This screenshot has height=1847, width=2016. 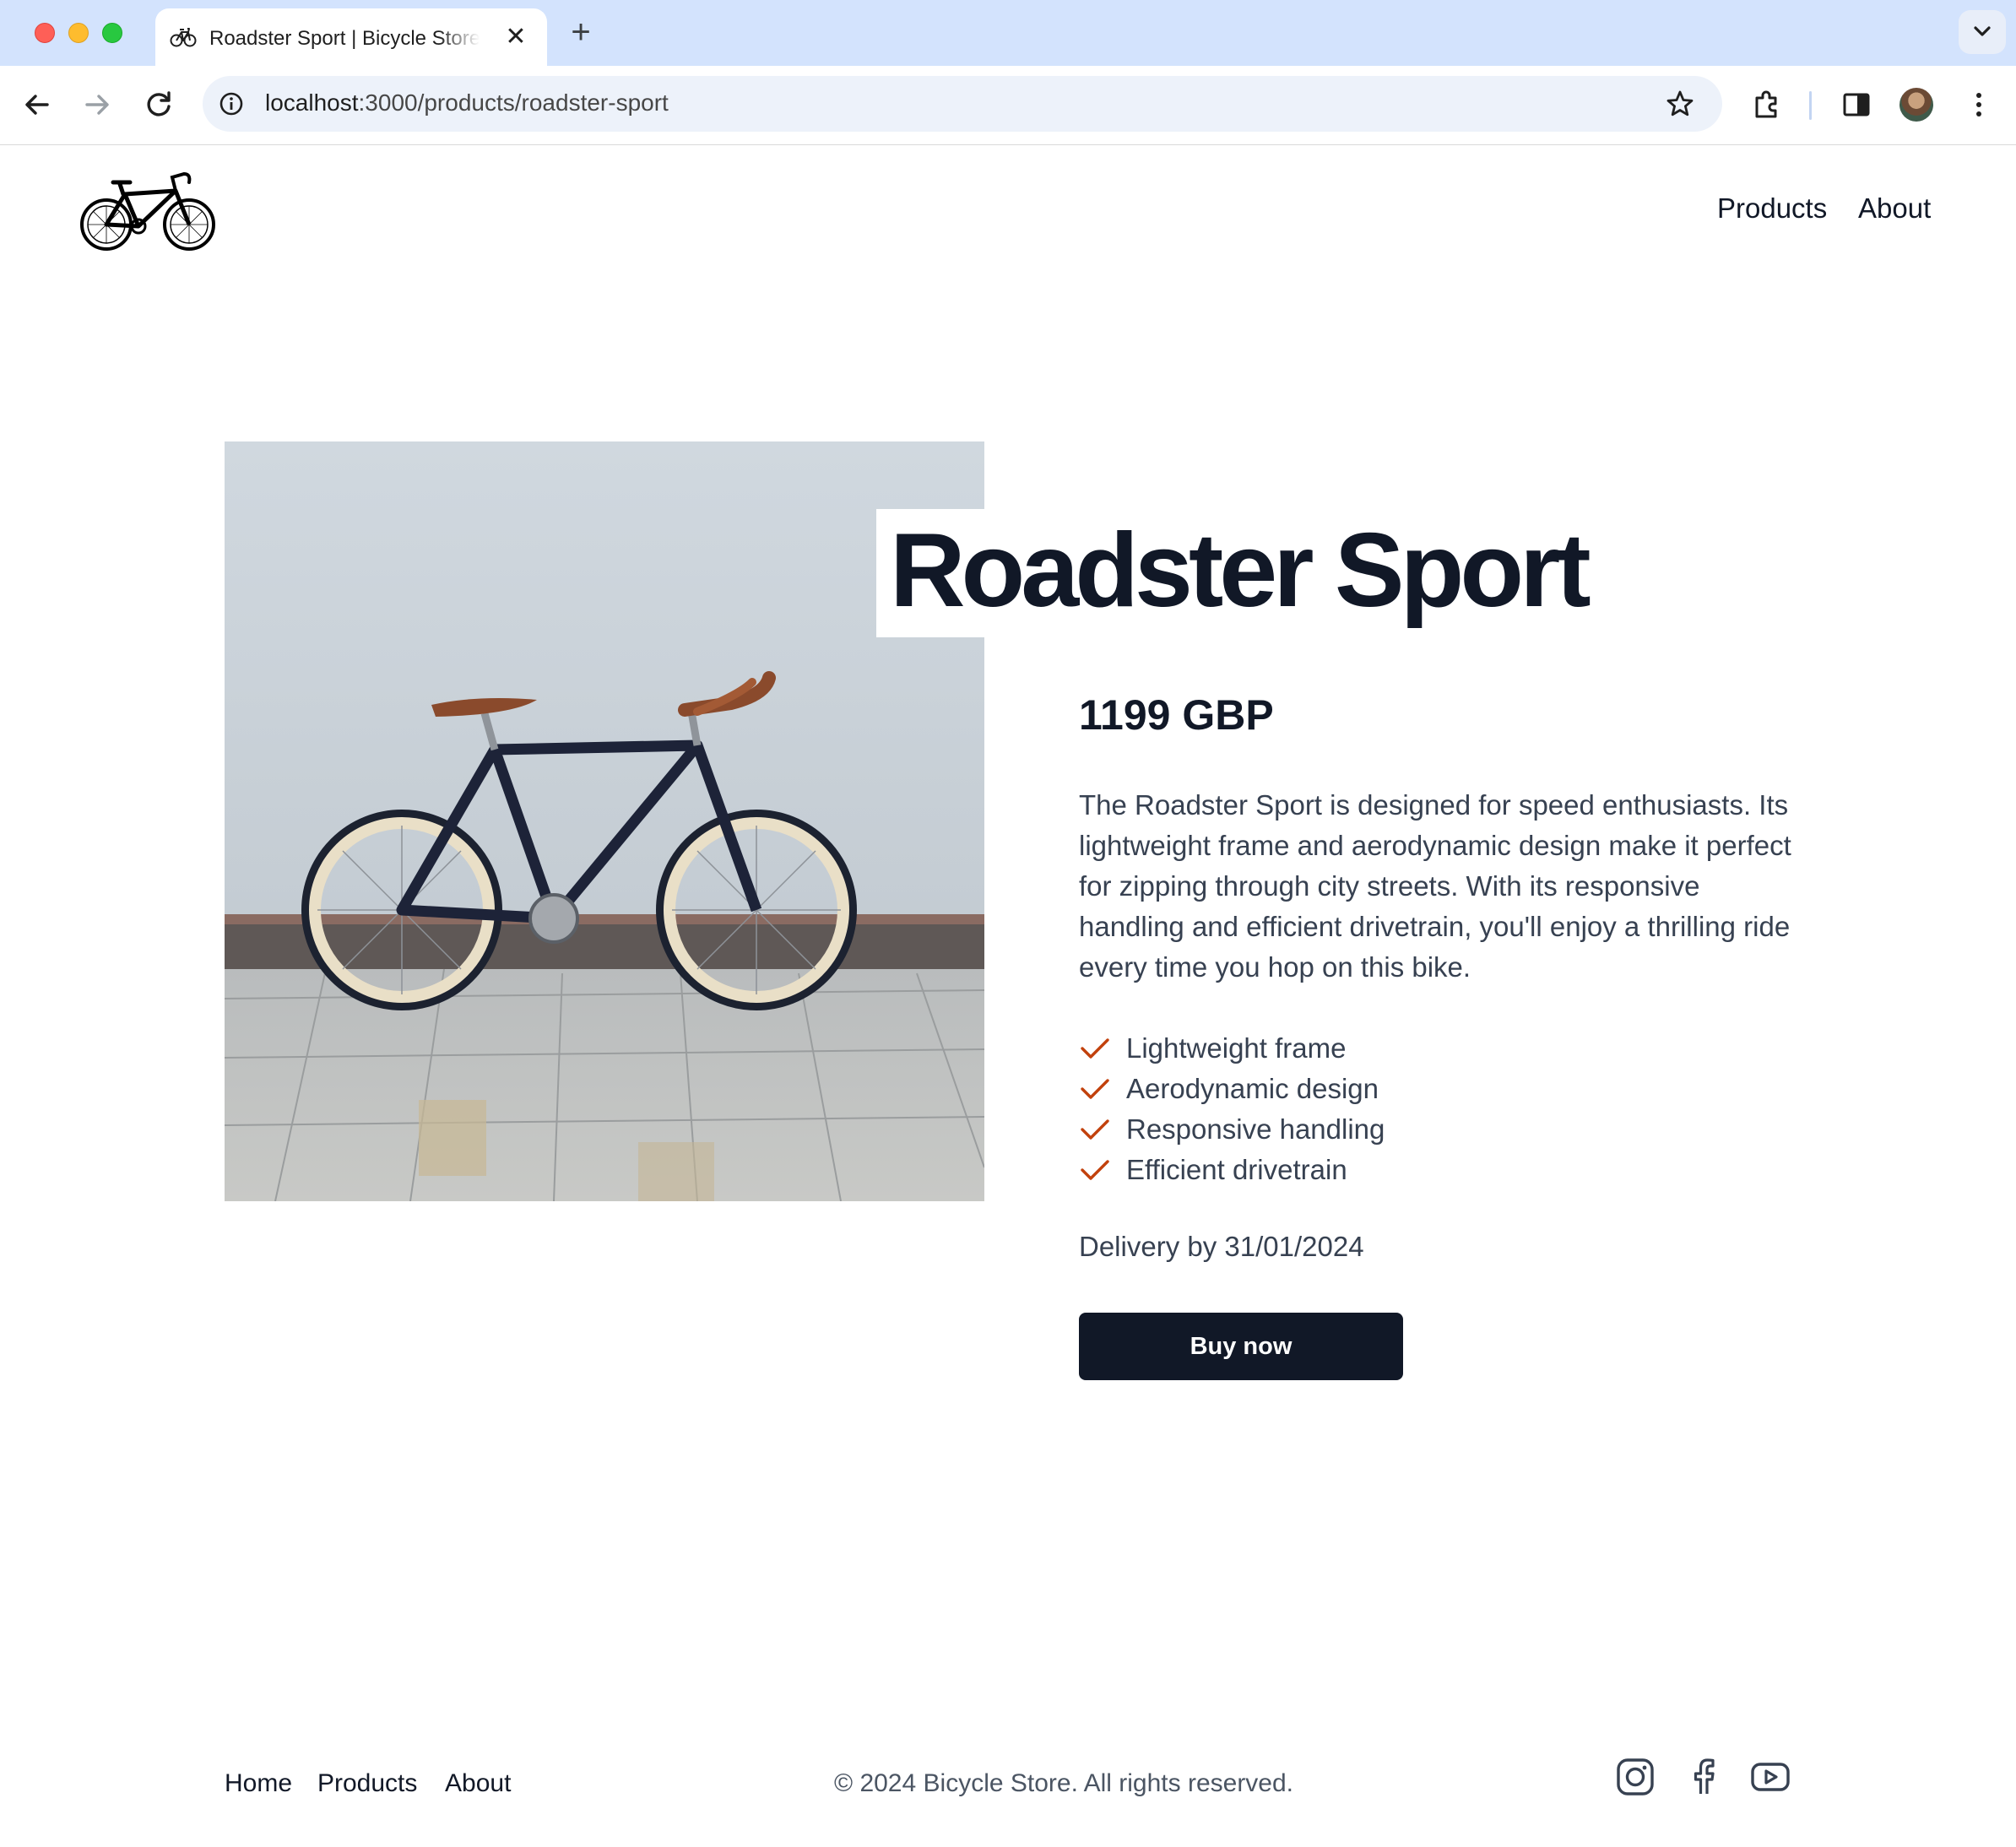 I want to click on product-title: Roadster Sport, so click(x=1240, y=570).